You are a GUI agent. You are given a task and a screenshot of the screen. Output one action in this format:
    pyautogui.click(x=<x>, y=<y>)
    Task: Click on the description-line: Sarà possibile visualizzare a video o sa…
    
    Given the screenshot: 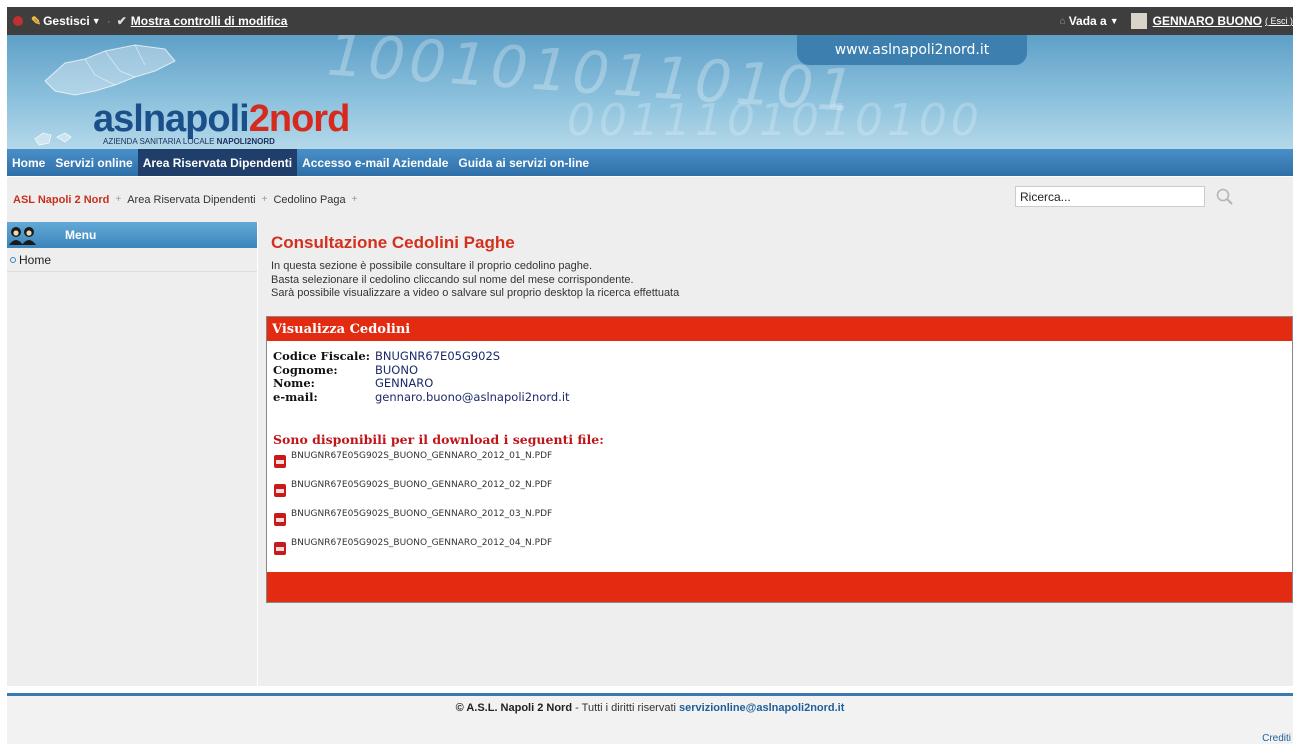 What is the action you would take?
    pyautogui.click(x=475, y=293)
    